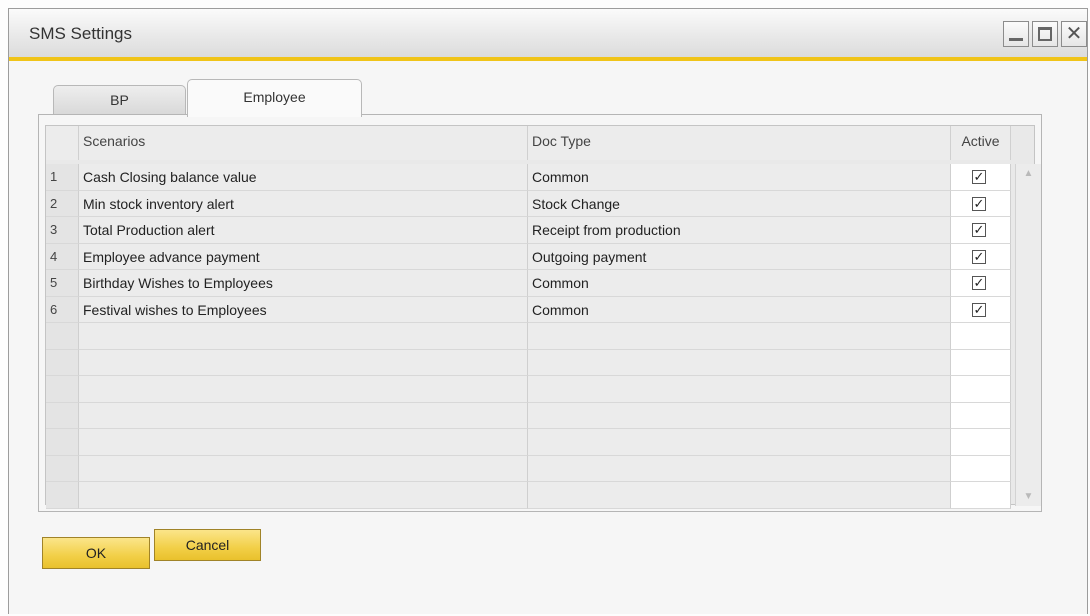  I want to click on grid-header: Scenarios Doc Type Active, so click(528, 143).